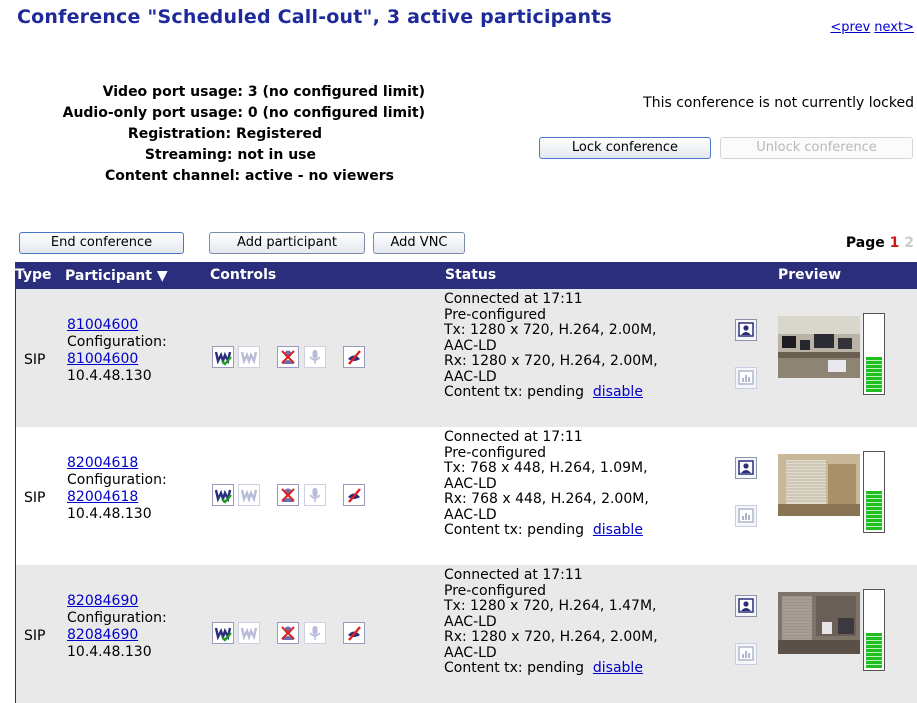 The image size is (917, 703). I want to click on lock-status-text: This conference is not currently locked, so click(778, 103).